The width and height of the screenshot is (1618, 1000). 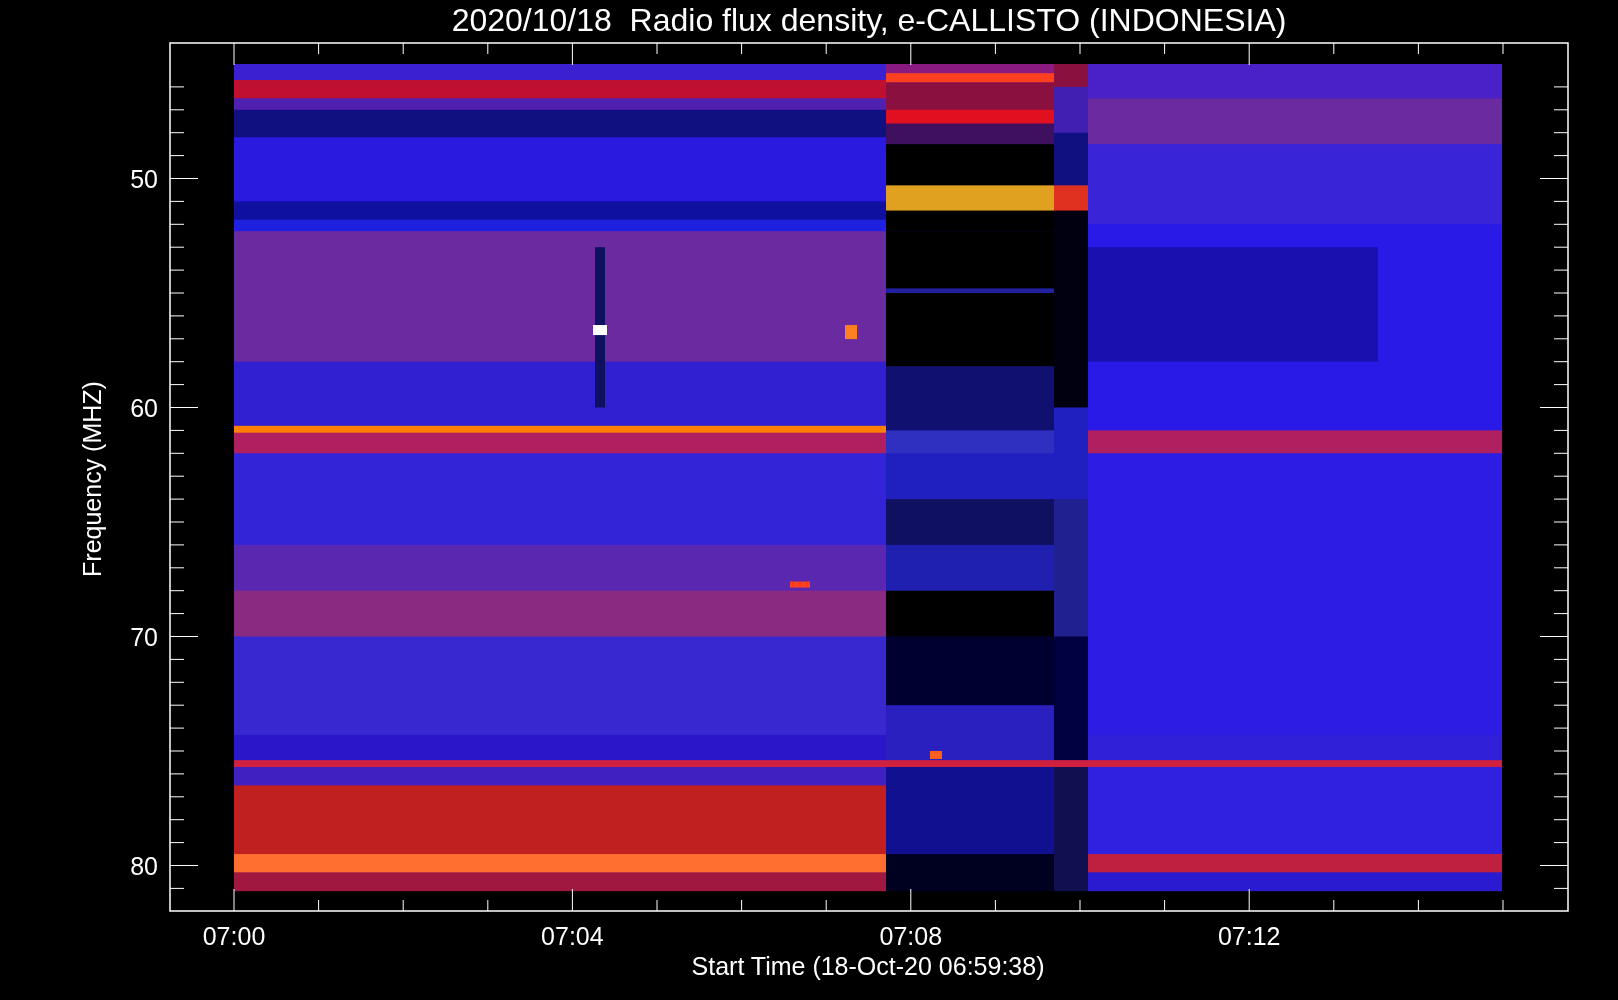 I want to click on chart-title: 2020/10/18 Radio flux density, e-CALLISTO (INDONESIA), so click(x=869, y=20).